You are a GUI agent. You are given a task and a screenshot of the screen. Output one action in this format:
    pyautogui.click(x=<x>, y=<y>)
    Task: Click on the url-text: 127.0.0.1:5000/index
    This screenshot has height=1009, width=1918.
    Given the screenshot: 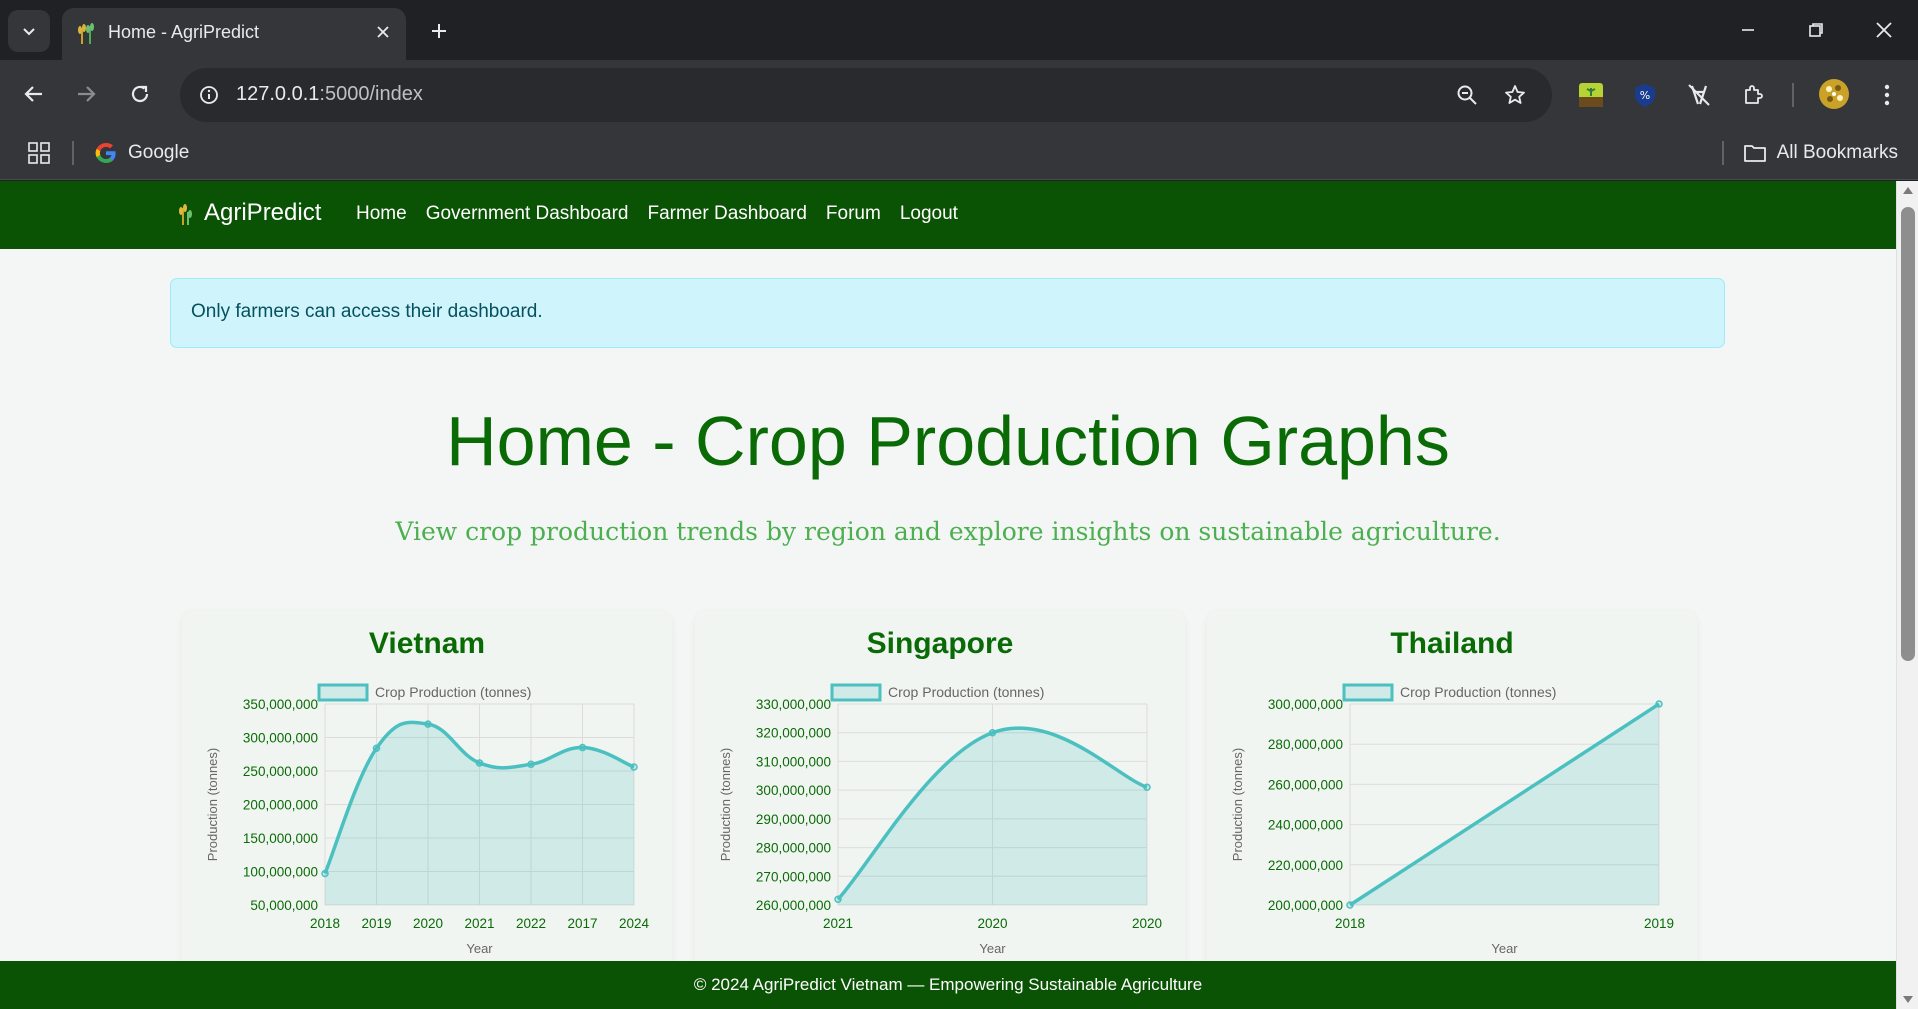 What is the action you would take?
    pyautogui.click(x=329, y=94)
    